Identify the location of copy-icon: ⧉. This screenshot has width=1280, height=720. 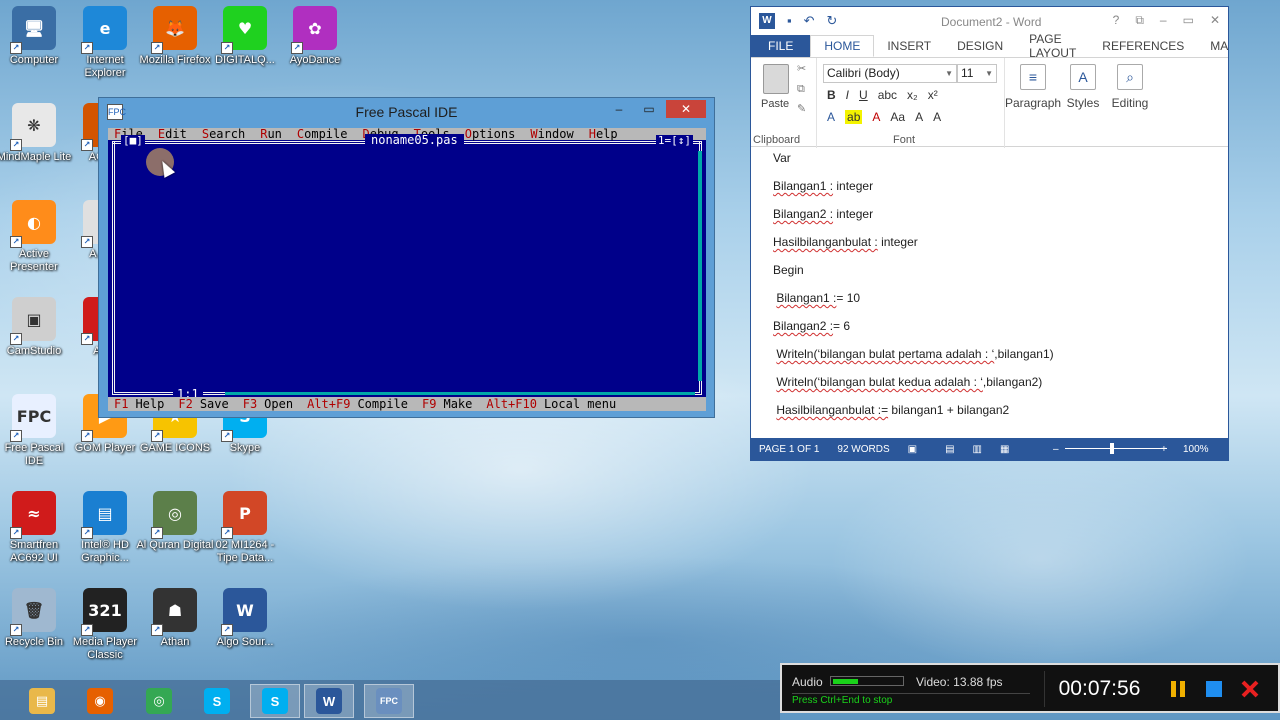
(803, 89).